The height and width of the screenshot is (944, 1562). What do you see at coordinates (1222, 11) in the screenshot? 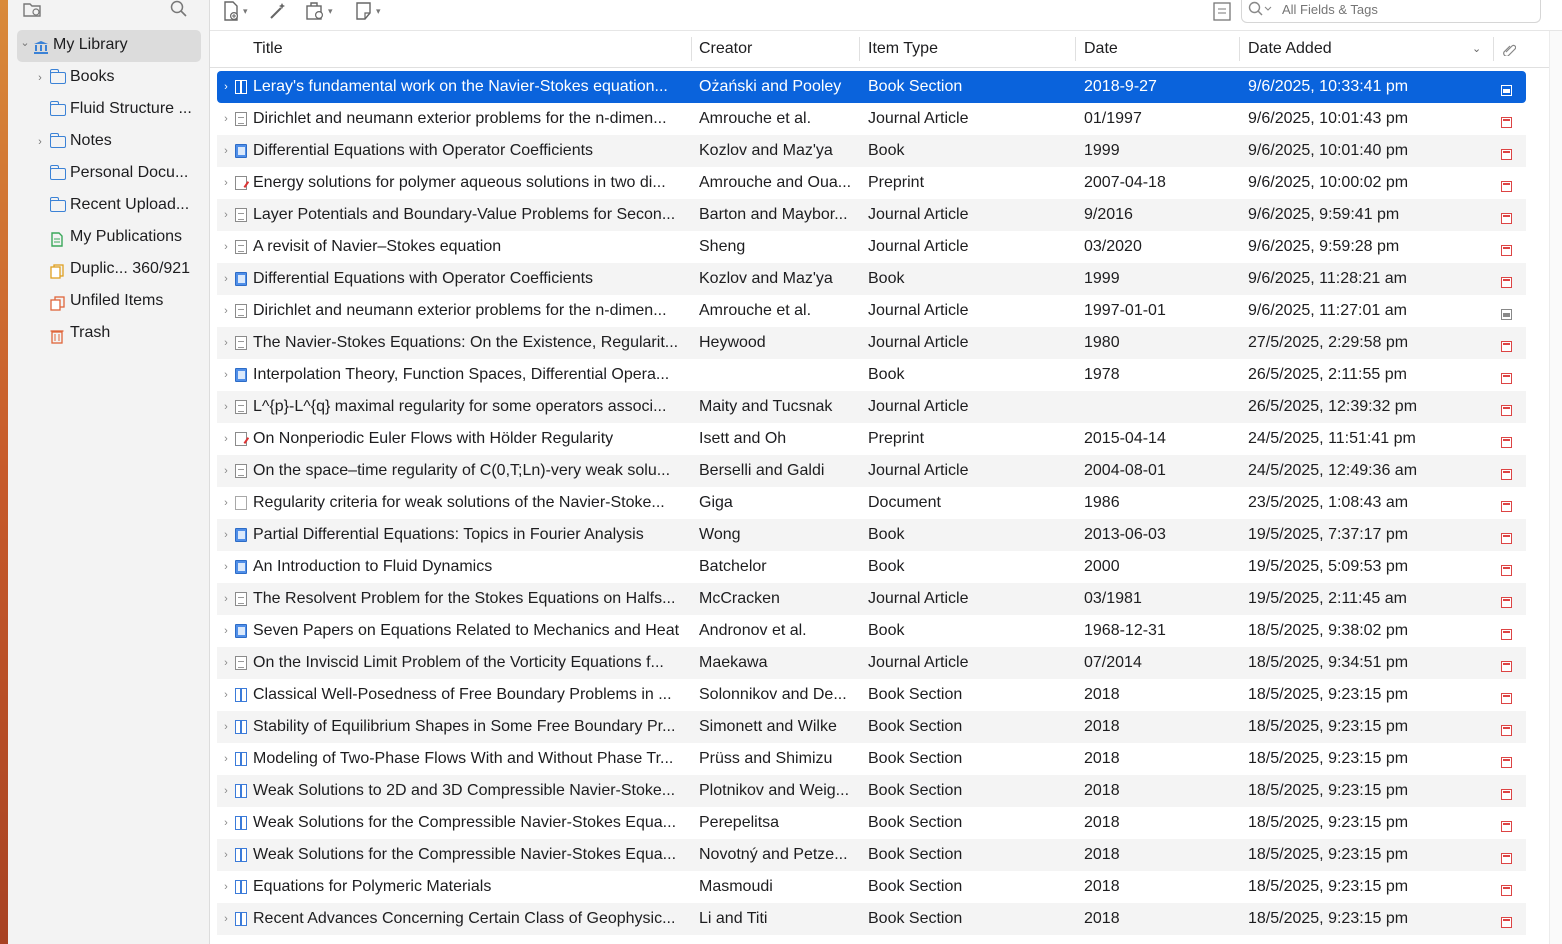
I see `toggle-item-pane-icon` at bounding box center [1222, 11].